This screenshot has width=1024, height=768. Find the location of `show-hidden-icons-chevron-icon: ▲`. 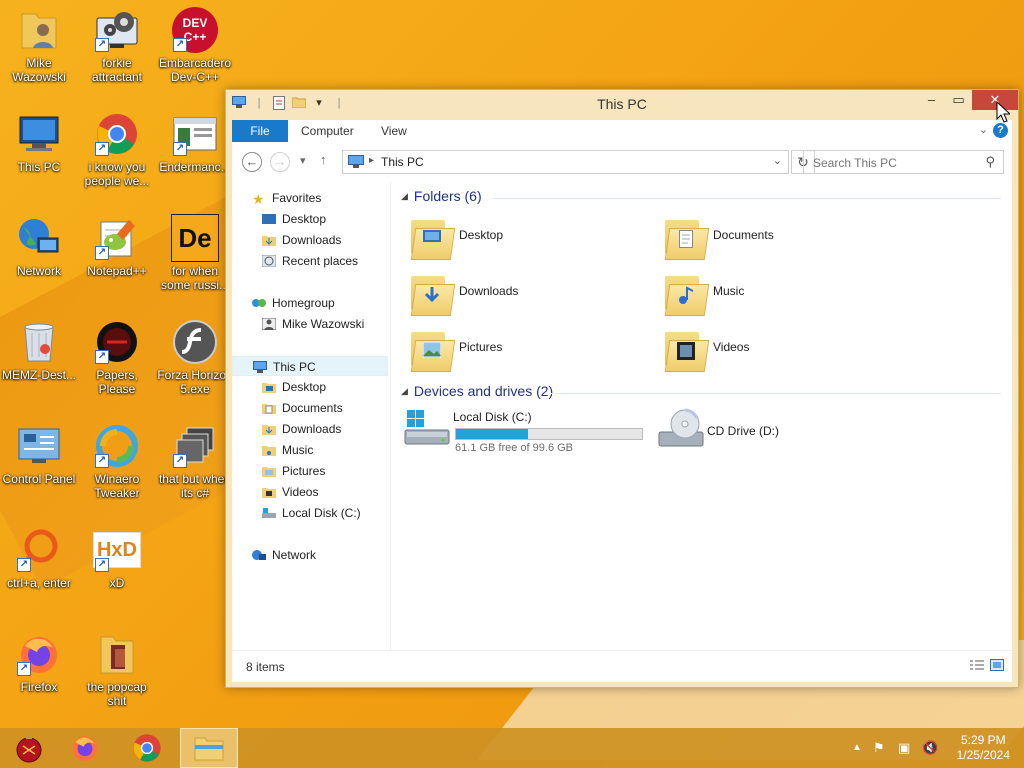

show-hidden-icons-chevron-icon: ▲ is located at coordinates (857, 747).